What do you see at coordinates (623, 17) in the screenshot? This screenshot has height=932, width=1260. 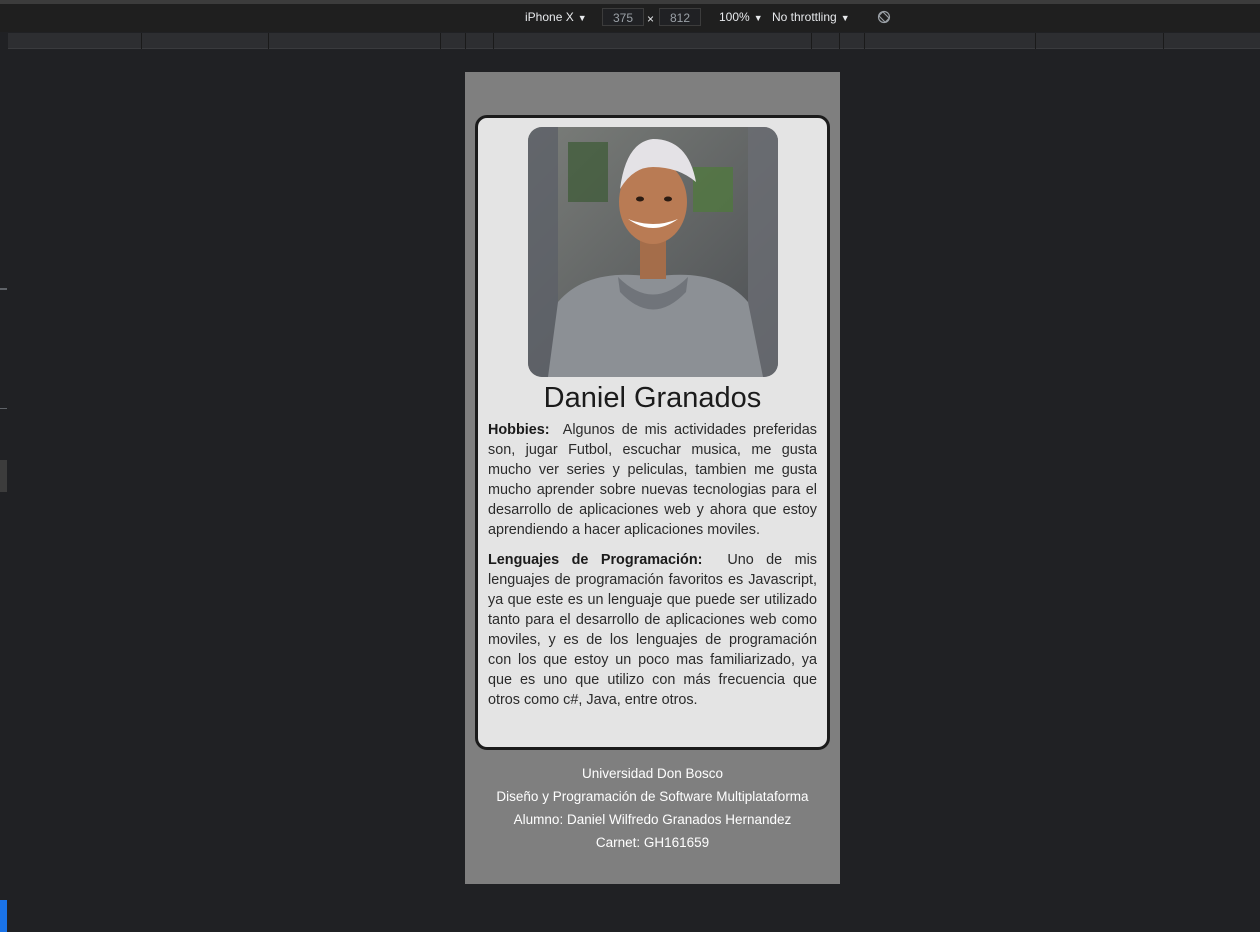 I see `width-input: 375` at bounding box center [623, 17].